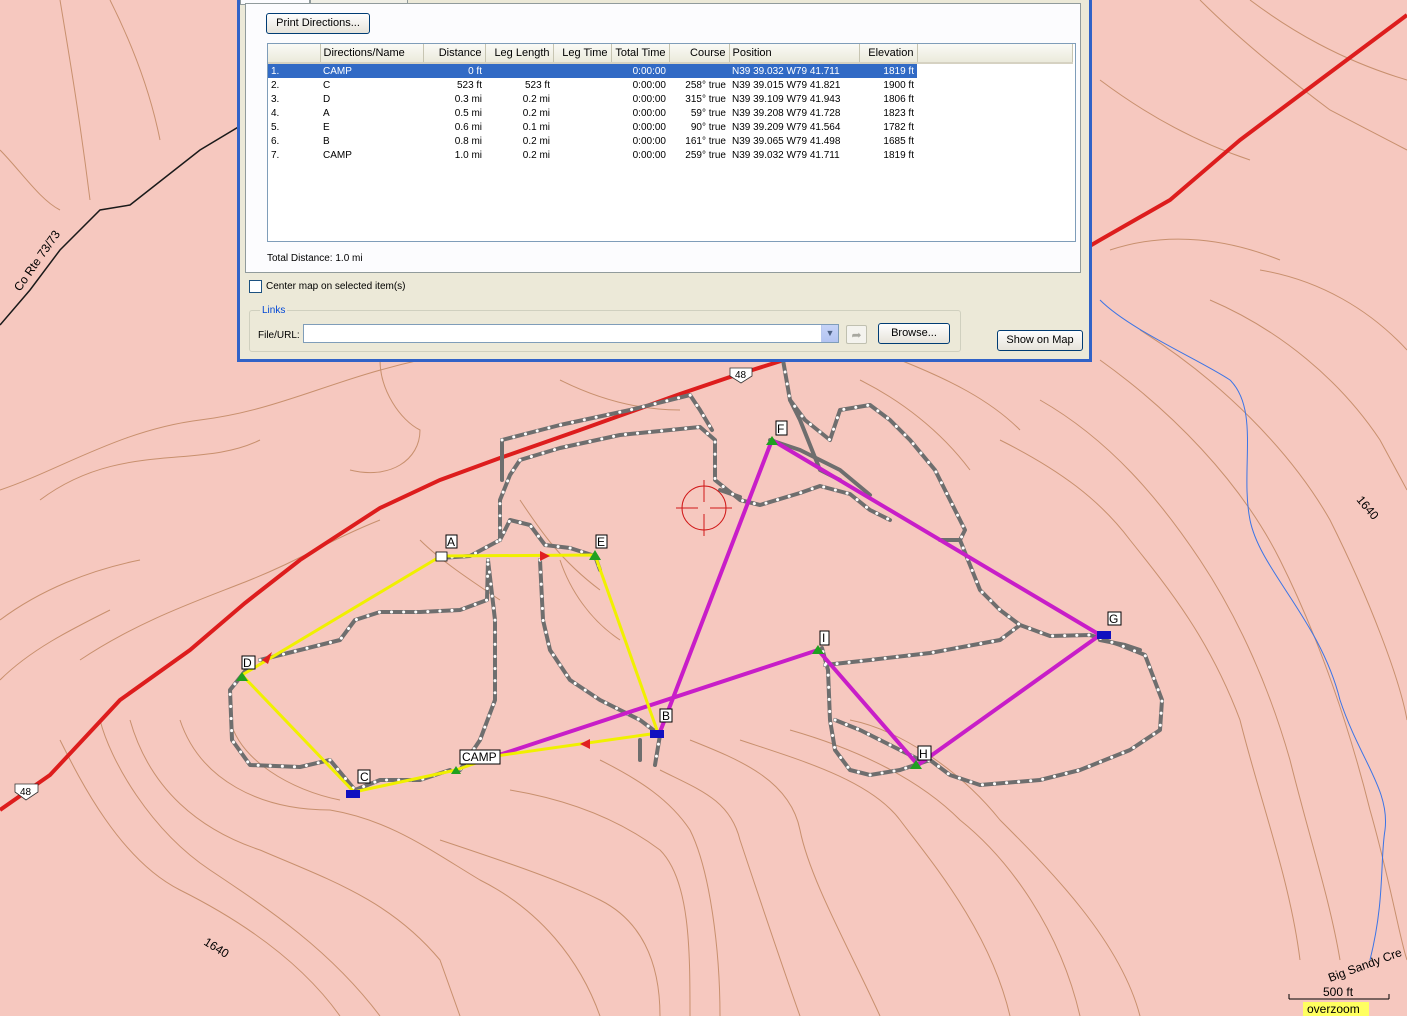  What do you see at coordinates (294, 54) in the screenshot?
I see `column-header-number` at bounding box center [294, 54].